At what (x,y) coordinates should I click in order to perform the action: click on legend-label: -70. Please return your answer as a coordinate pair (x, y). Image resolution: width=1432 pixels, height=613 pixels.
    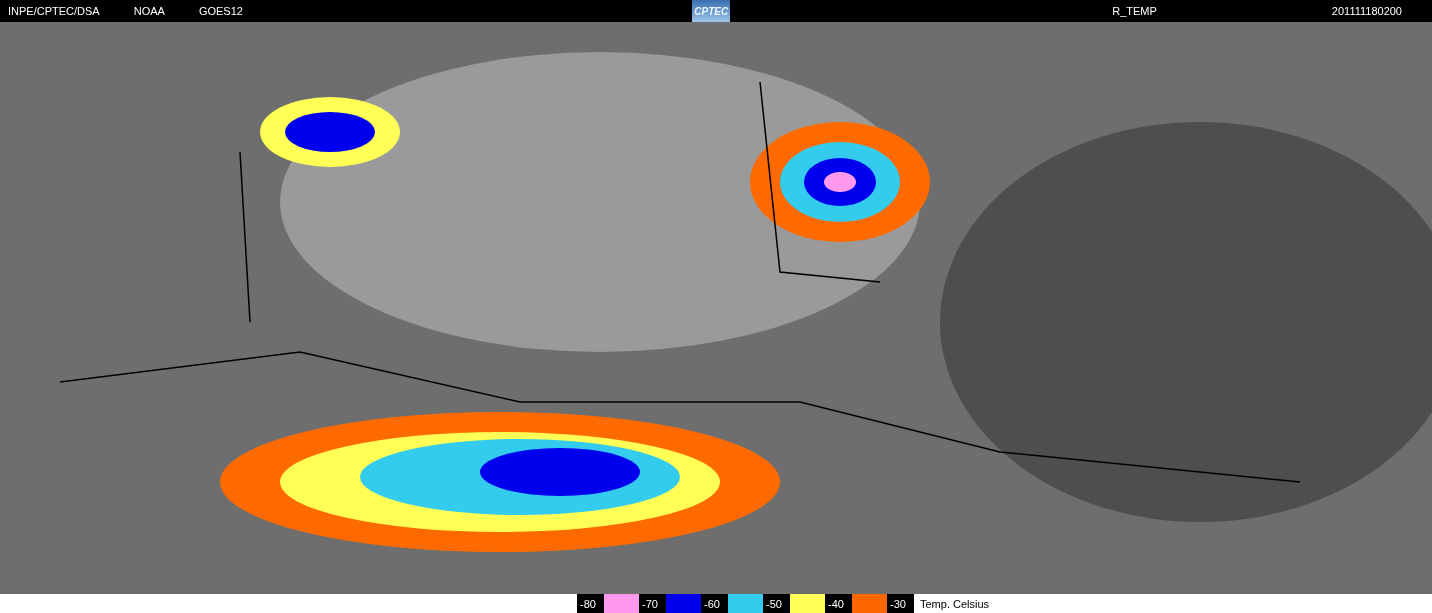
    Looking at the image, I should click on (652, 603).